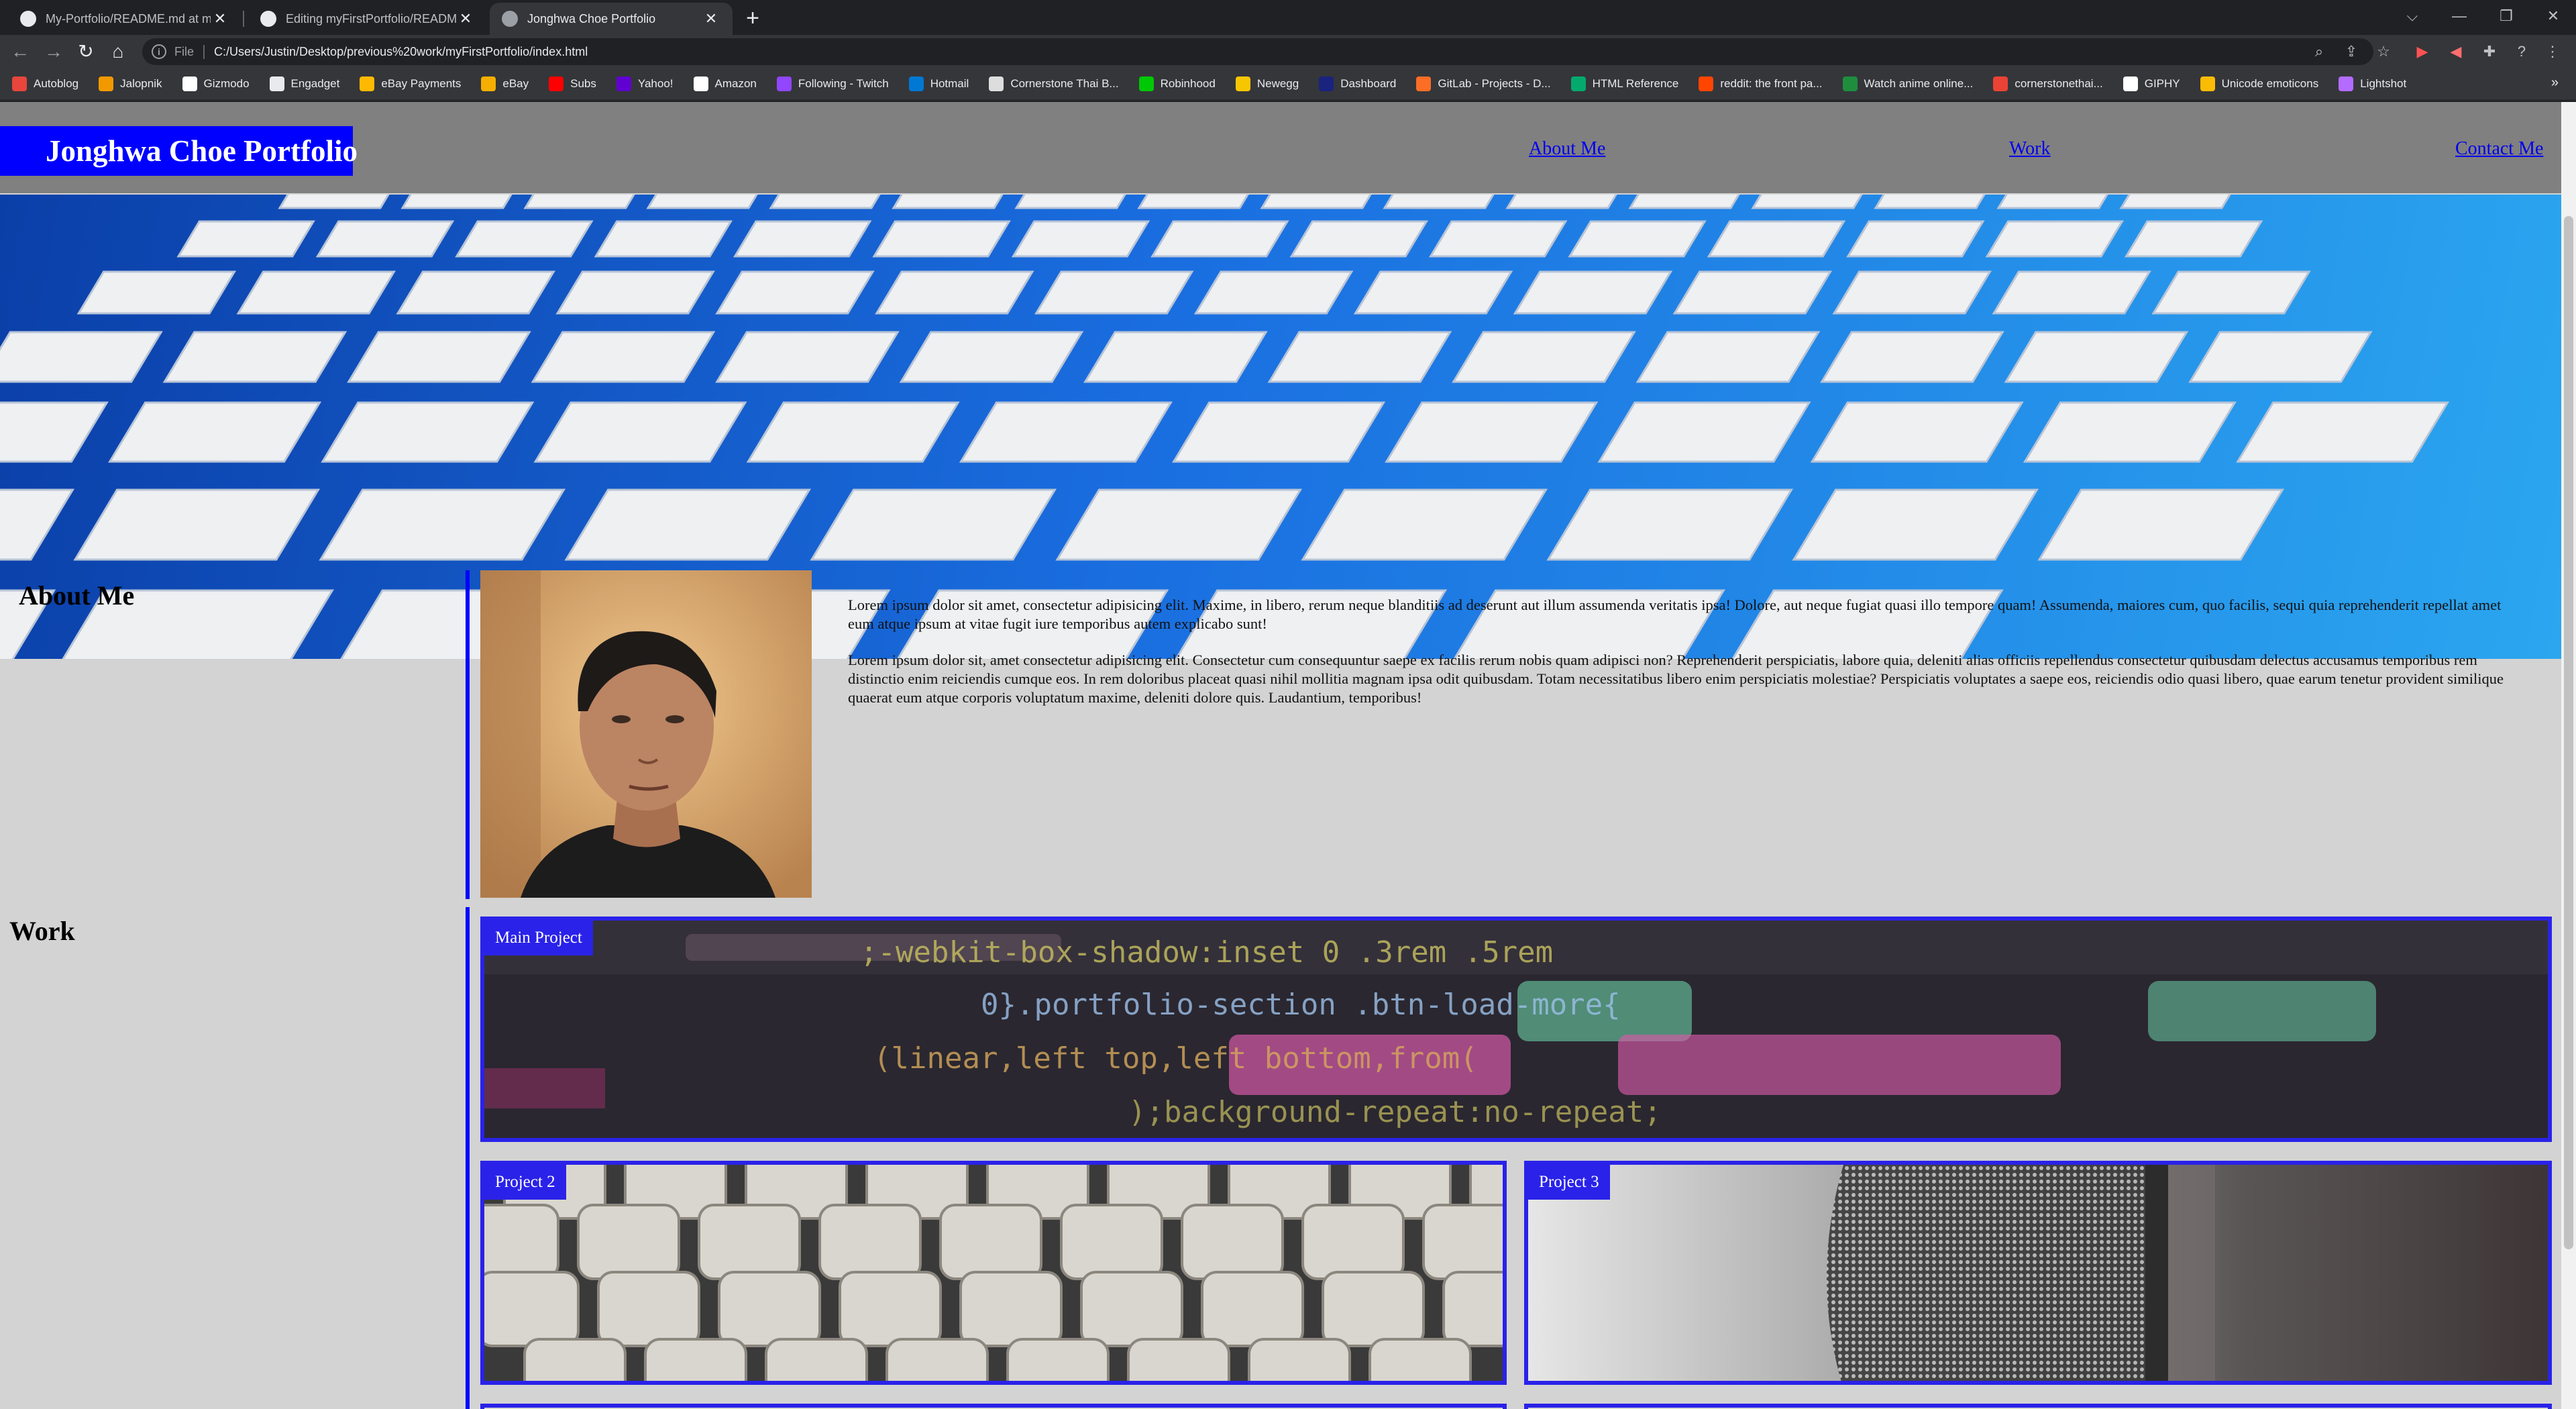 This screenshot has height=1409, width=2576. I want to click on svg-text:;-webkit-box-shadow:inset 0 .3: ;-webkit-box-shadow:inset 0 .3rem .5rem, so click(1206, 952).